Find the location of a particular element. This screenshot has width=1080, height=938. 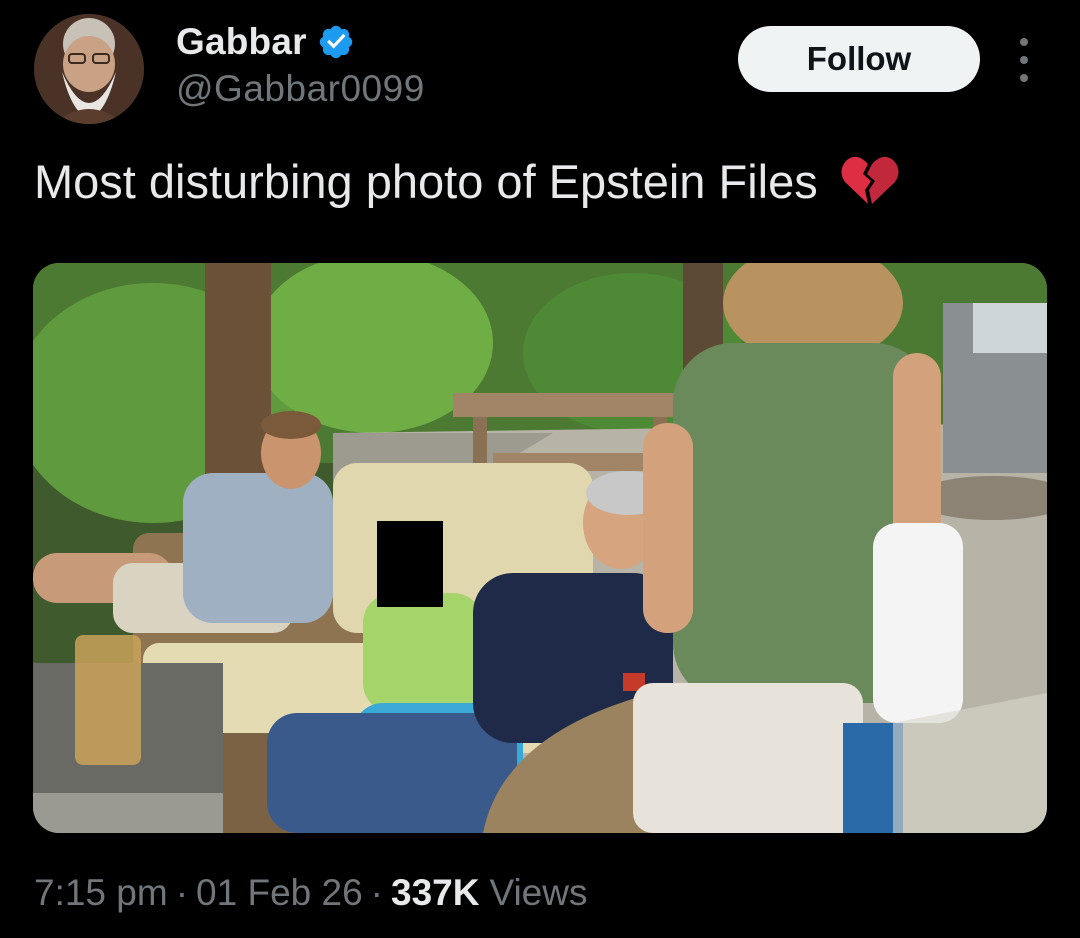

display-name: Gabbar is located at coordinates (241, 42).